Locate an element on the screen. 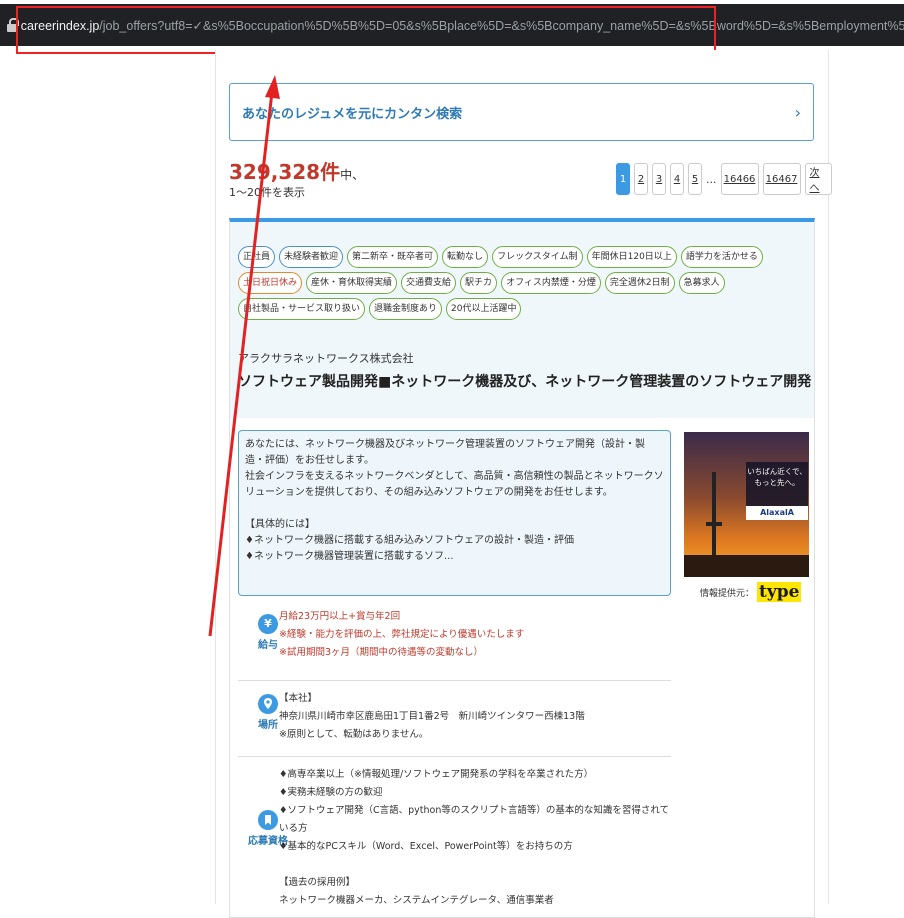 This screenshot has width=904, height=918. skyline-shape is located at coordinates (746, 566).